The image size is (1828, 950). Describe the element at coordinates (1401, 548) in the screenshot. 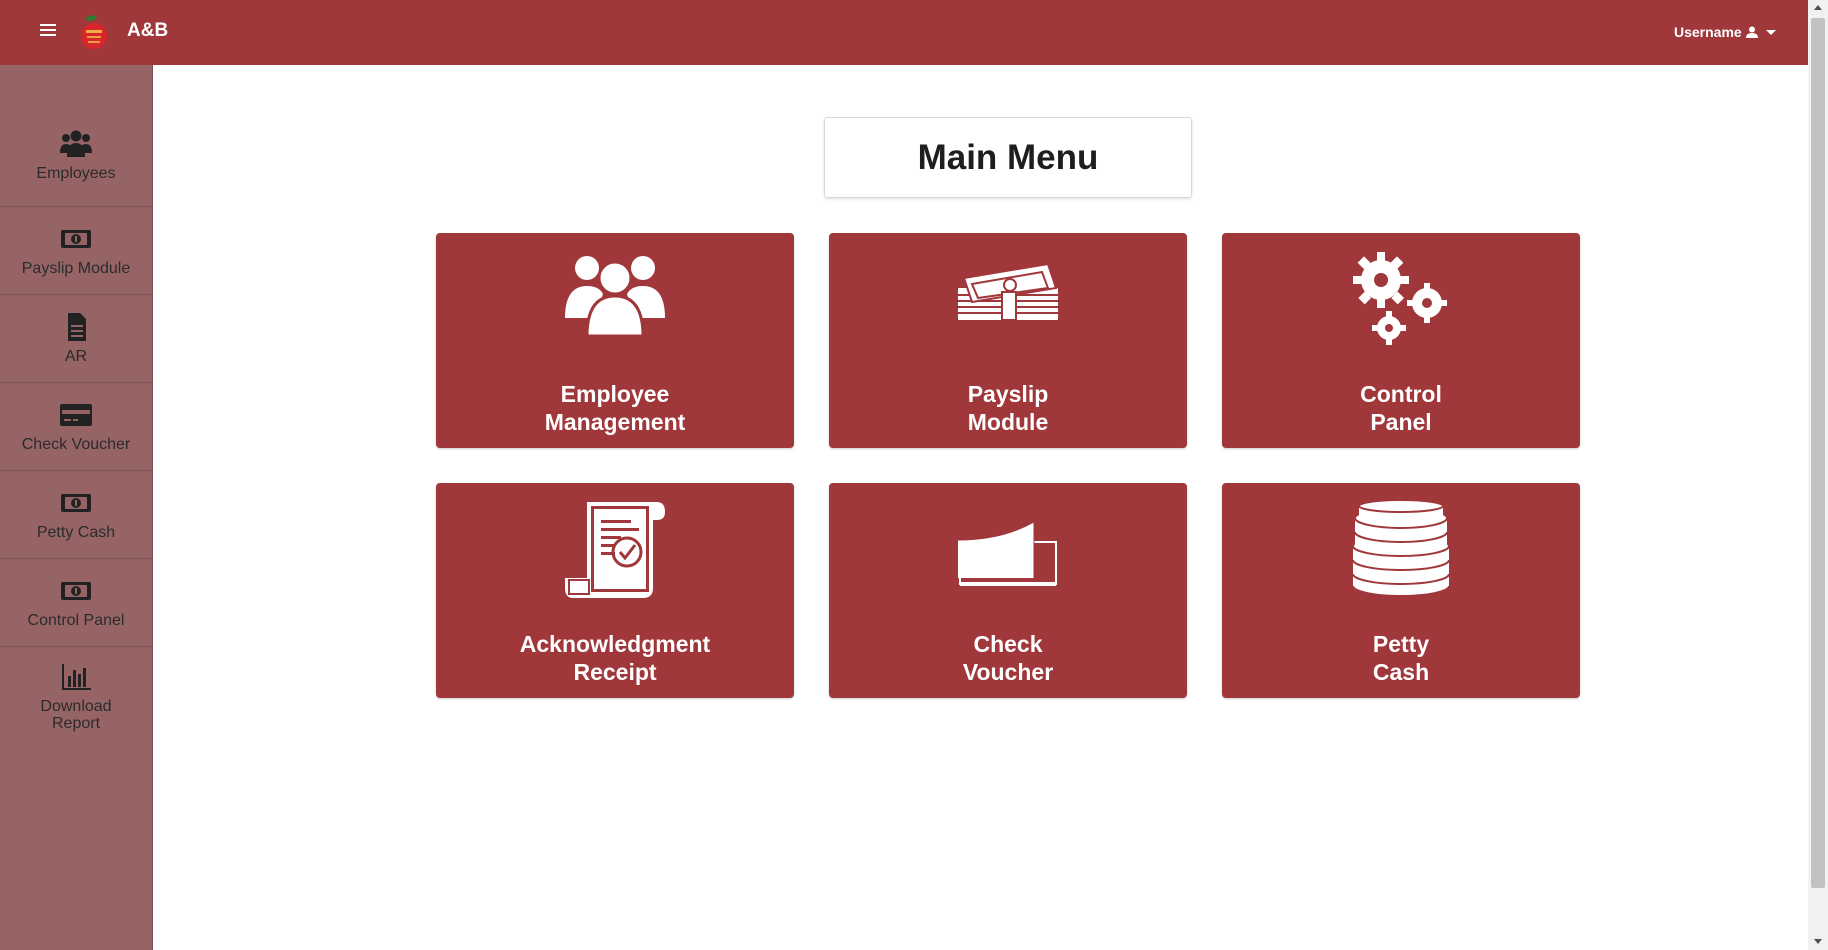

I see `coin-stack-icon` at that location.